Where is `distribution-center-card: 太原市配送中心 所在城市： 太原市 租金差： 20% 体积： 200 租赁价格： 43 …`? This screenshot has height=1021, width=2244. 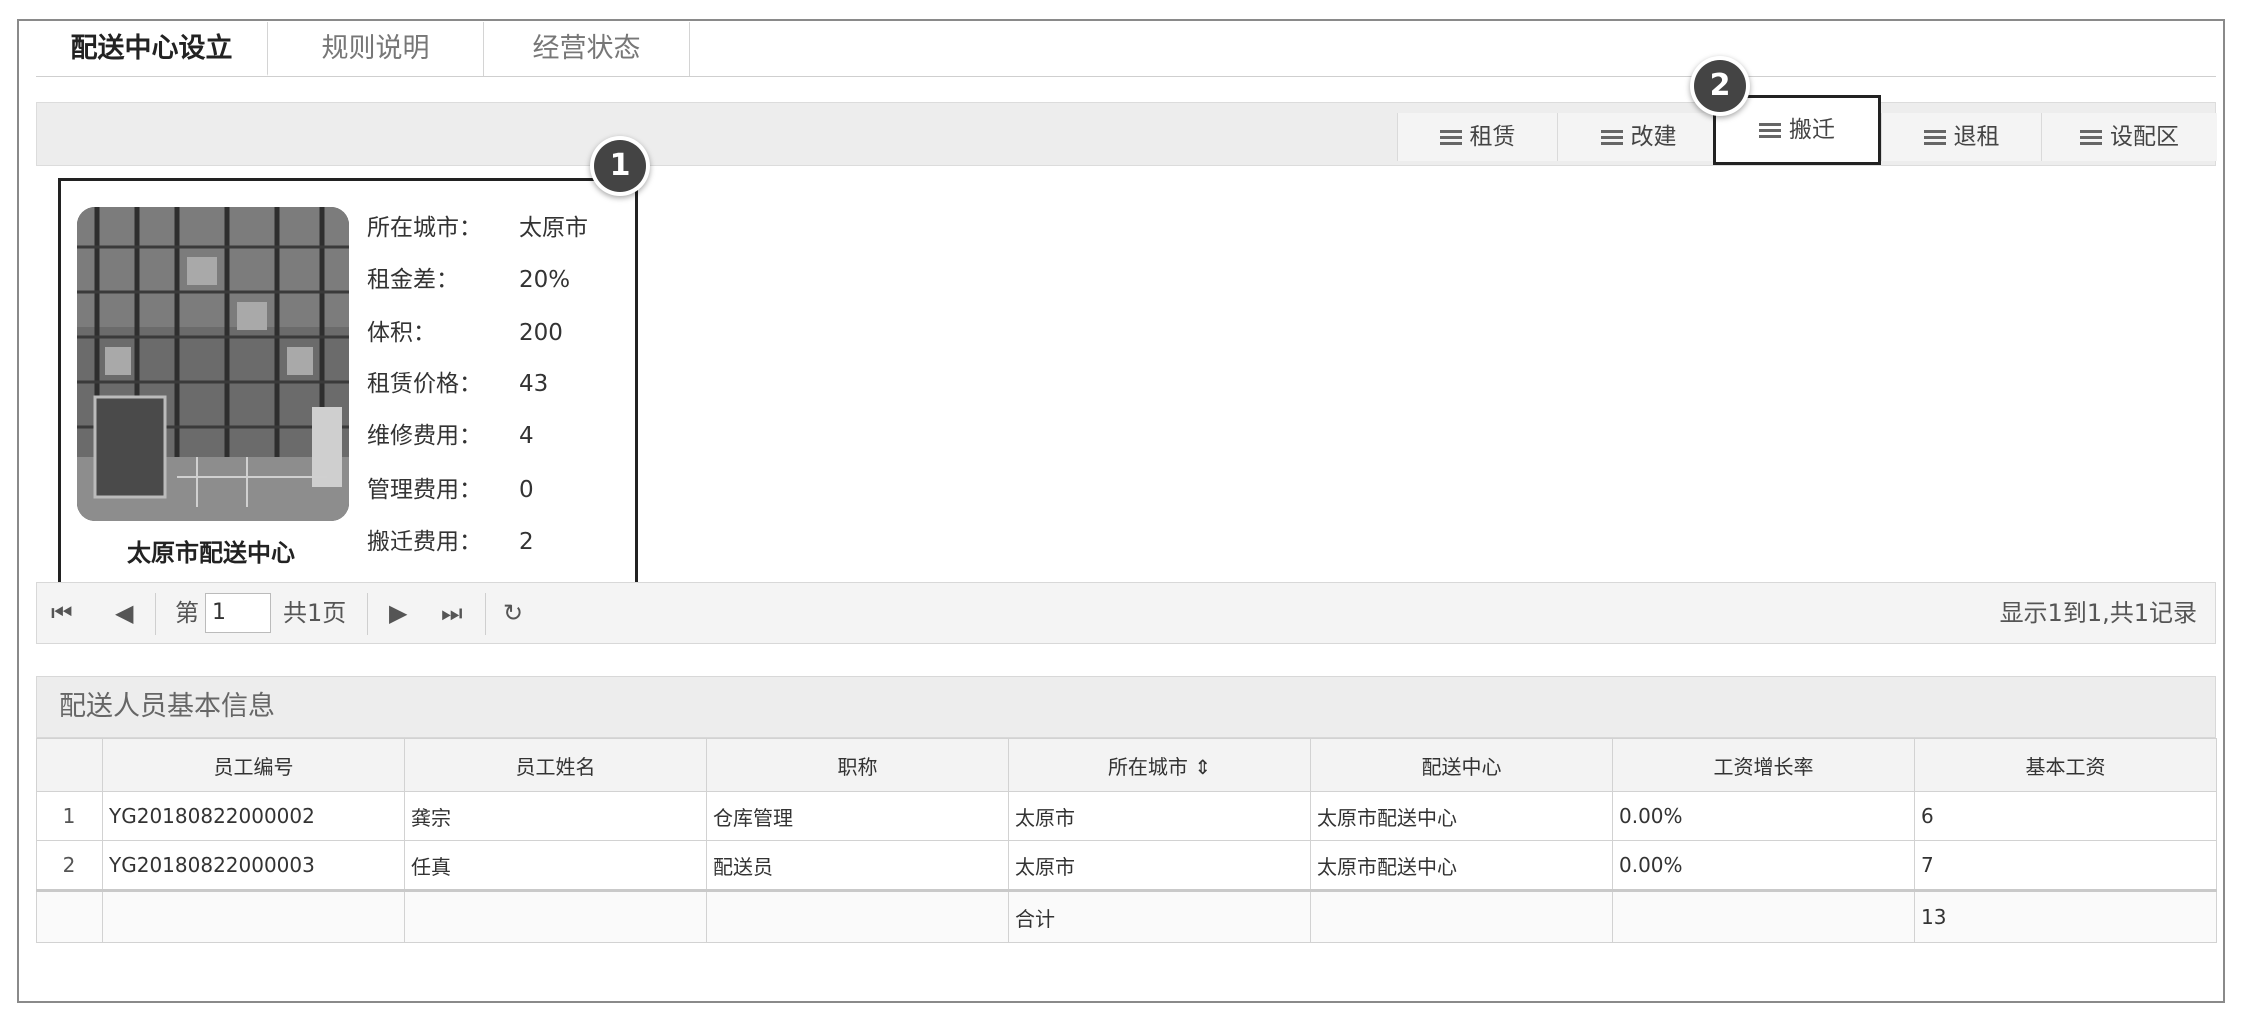 distribution-center-card: 太原市配送中心 所在城市： 太原市 租金差： 20% 体积： 200 租赁价格： 43 … is located at coordinates (348, 382).